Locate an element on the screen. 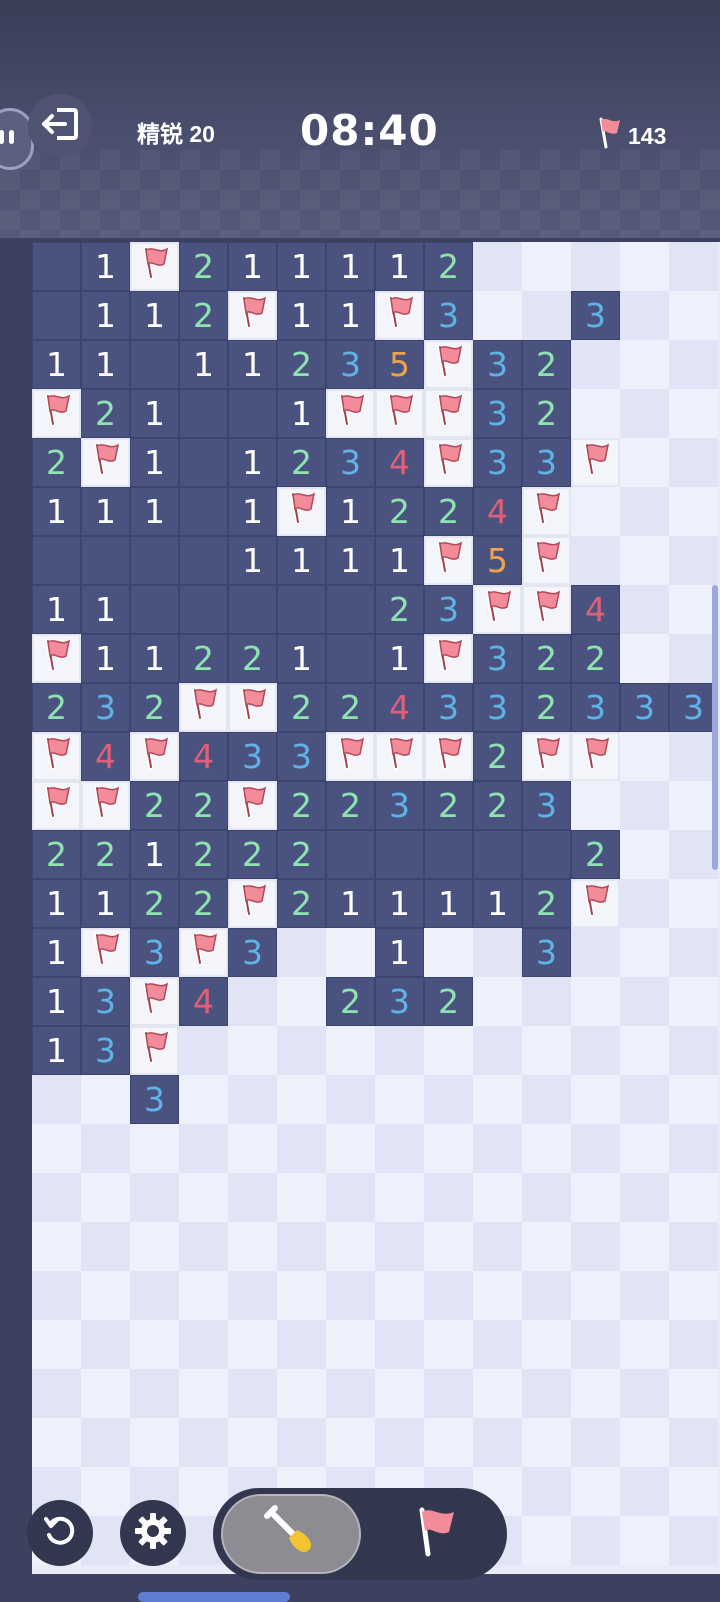  number-cell: 5 is located at coordinates (497, 560).